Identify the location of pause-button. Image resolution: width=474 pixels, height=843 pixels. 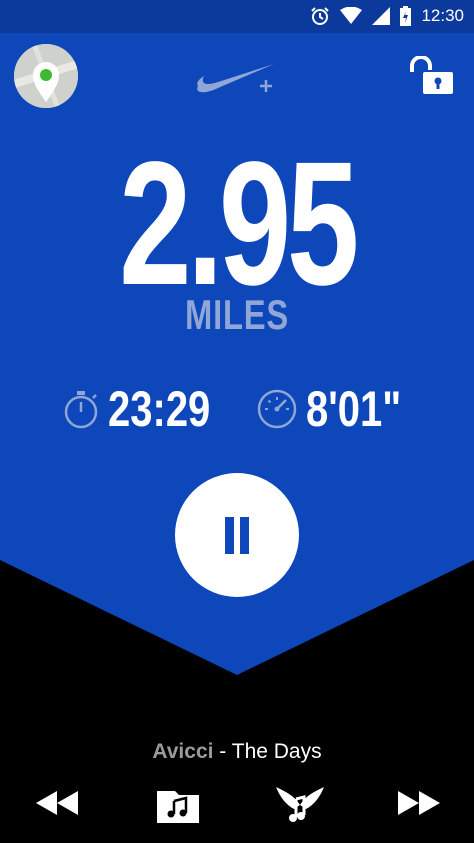
(237, 535).